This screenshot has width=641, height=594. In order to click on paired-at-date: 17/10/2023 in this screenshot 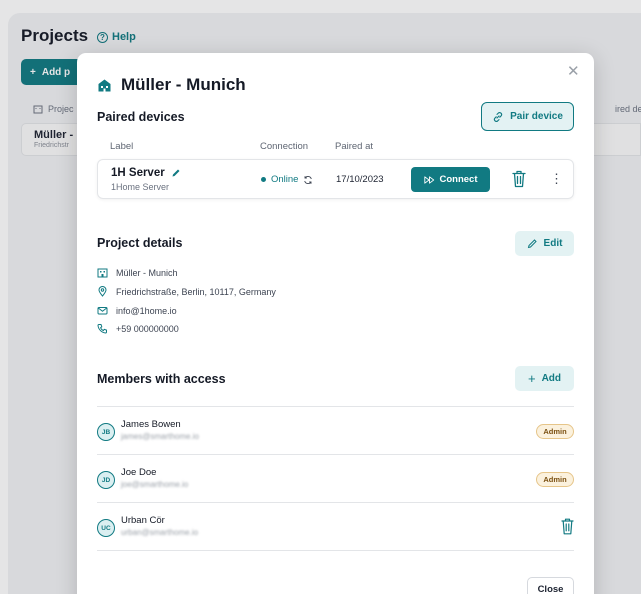, I will do `click(360, 179)`.